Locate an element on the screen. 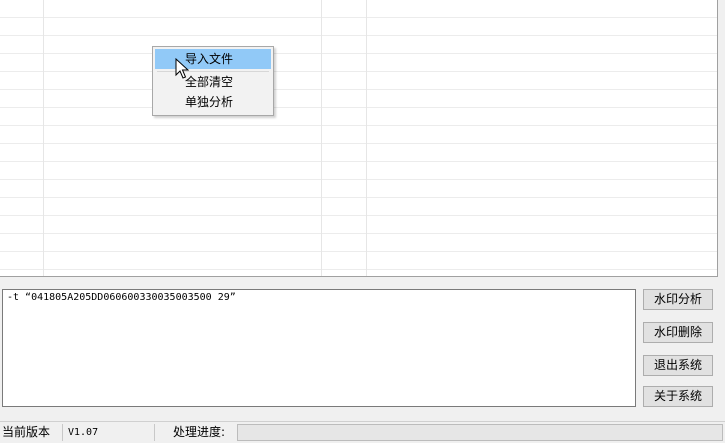 The height and width of the screenshot is (443, 725). watermark-analyze-button: 水印分析 is located at coordinates (678, 299).